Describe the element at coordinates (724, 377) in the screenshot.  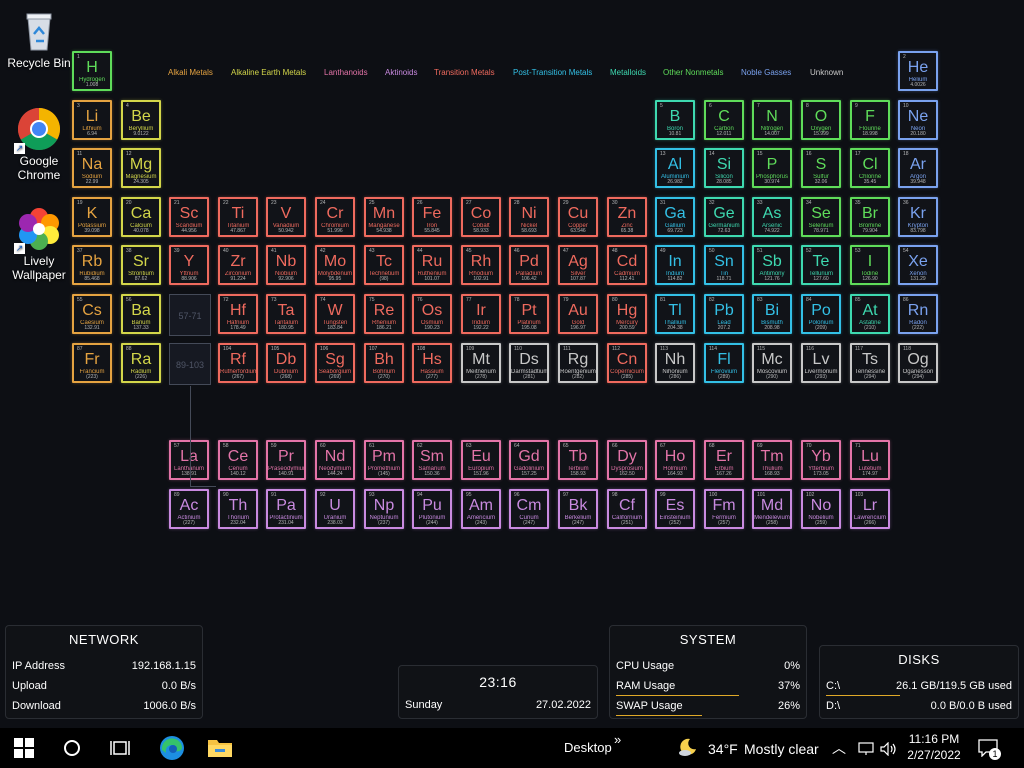
I see `element-mass: (289)` at that location.